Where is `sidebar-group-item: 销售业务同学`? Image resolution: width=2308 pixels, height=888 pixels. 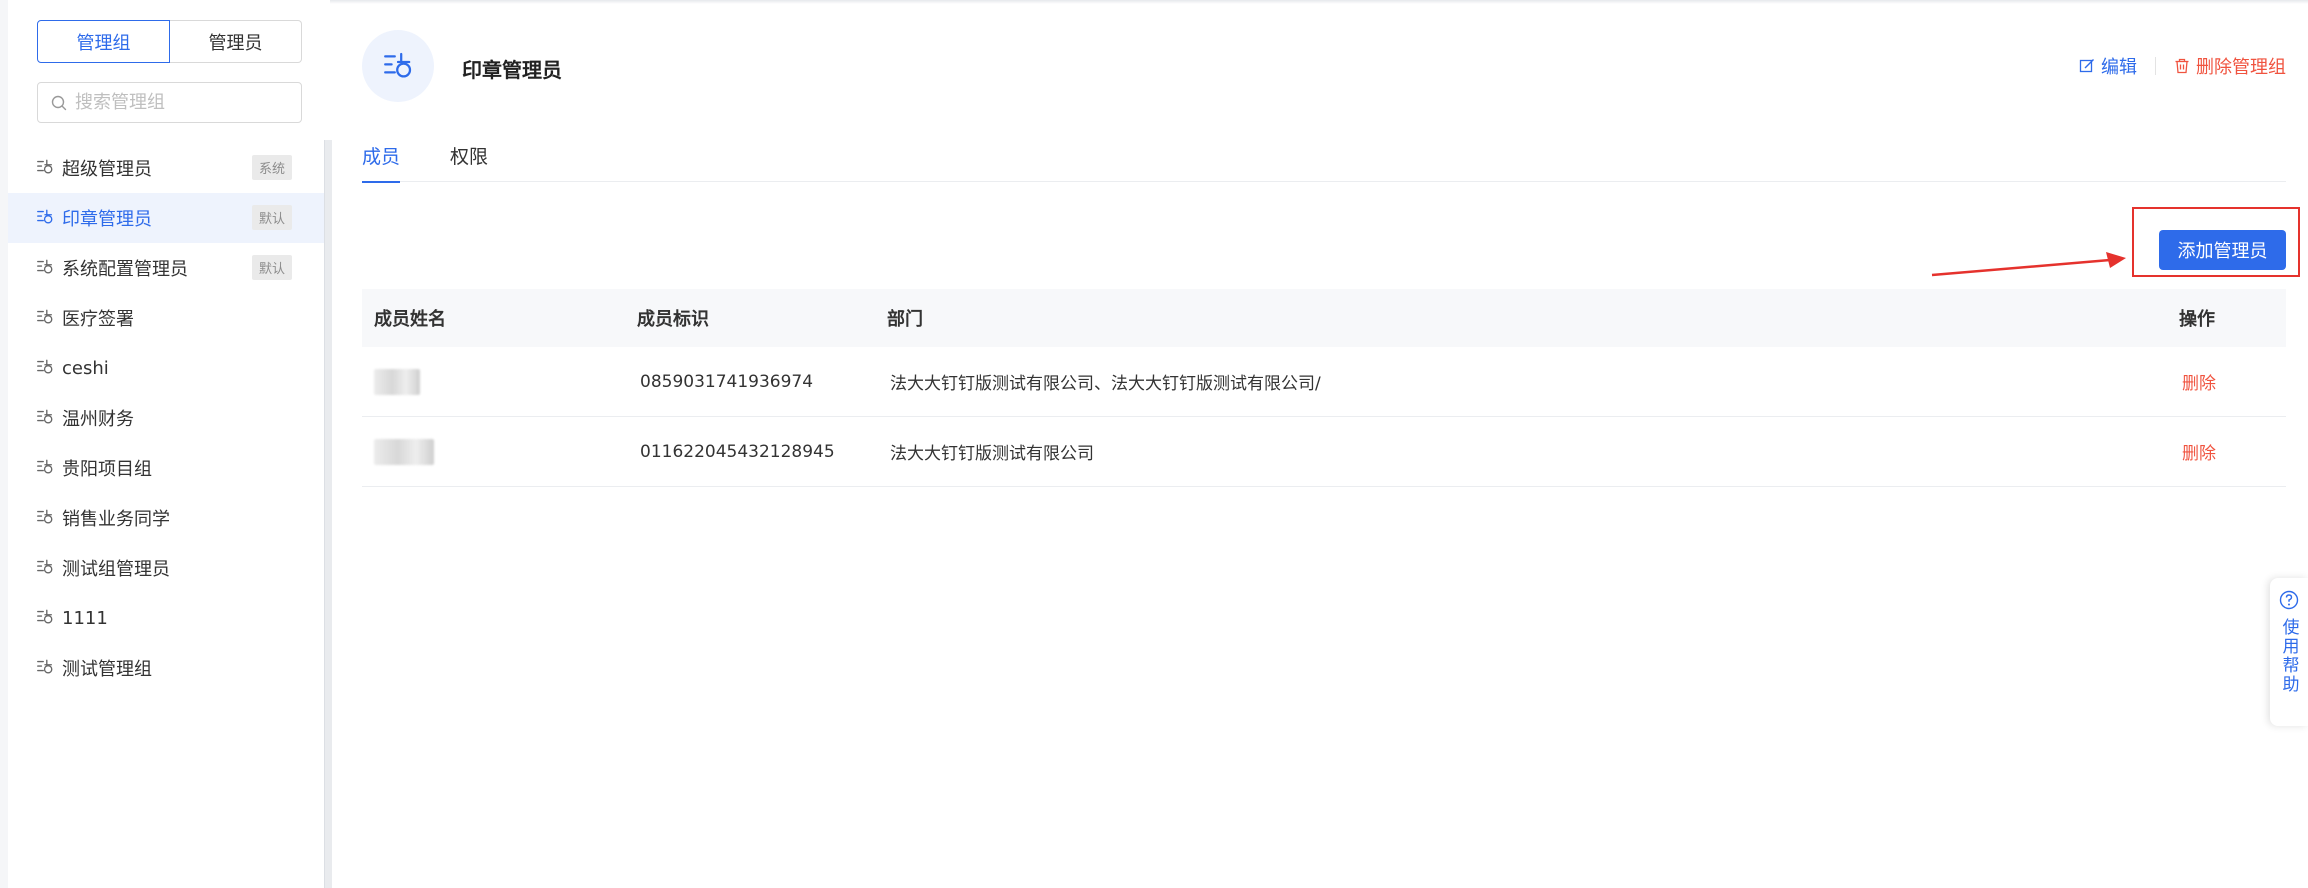
sidebar-group-item: 销售业务同学 is located at coordinates (166, 518).